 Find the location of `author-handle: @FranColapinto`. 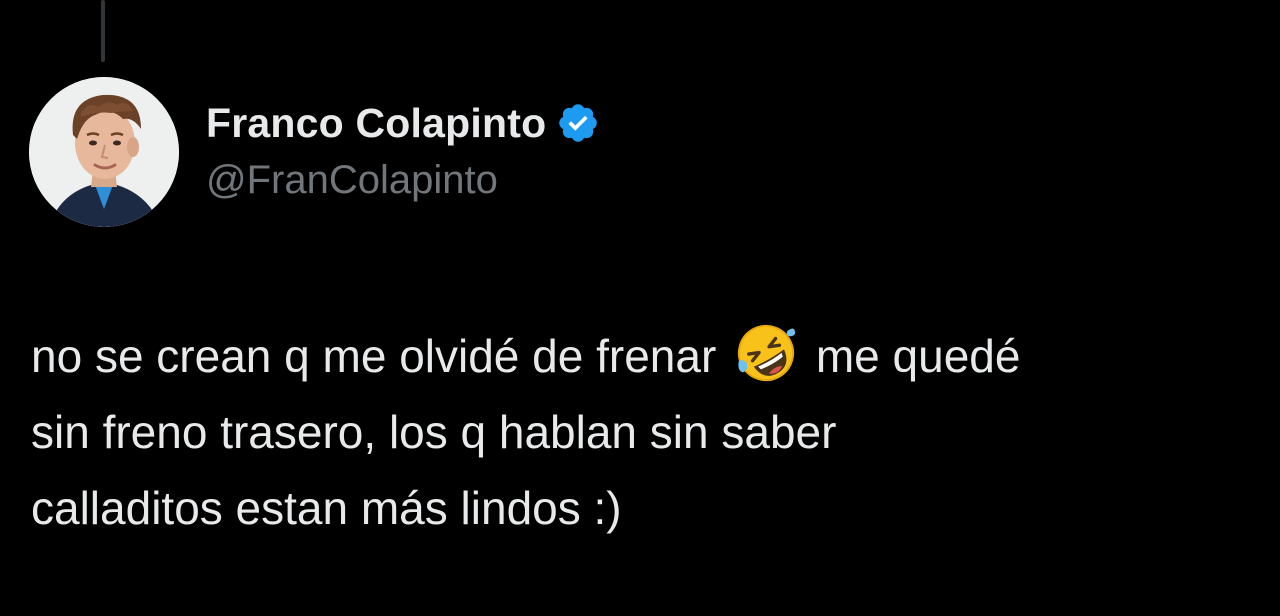

author-handle: @FranColapinto is located at coordinates (403, 180).